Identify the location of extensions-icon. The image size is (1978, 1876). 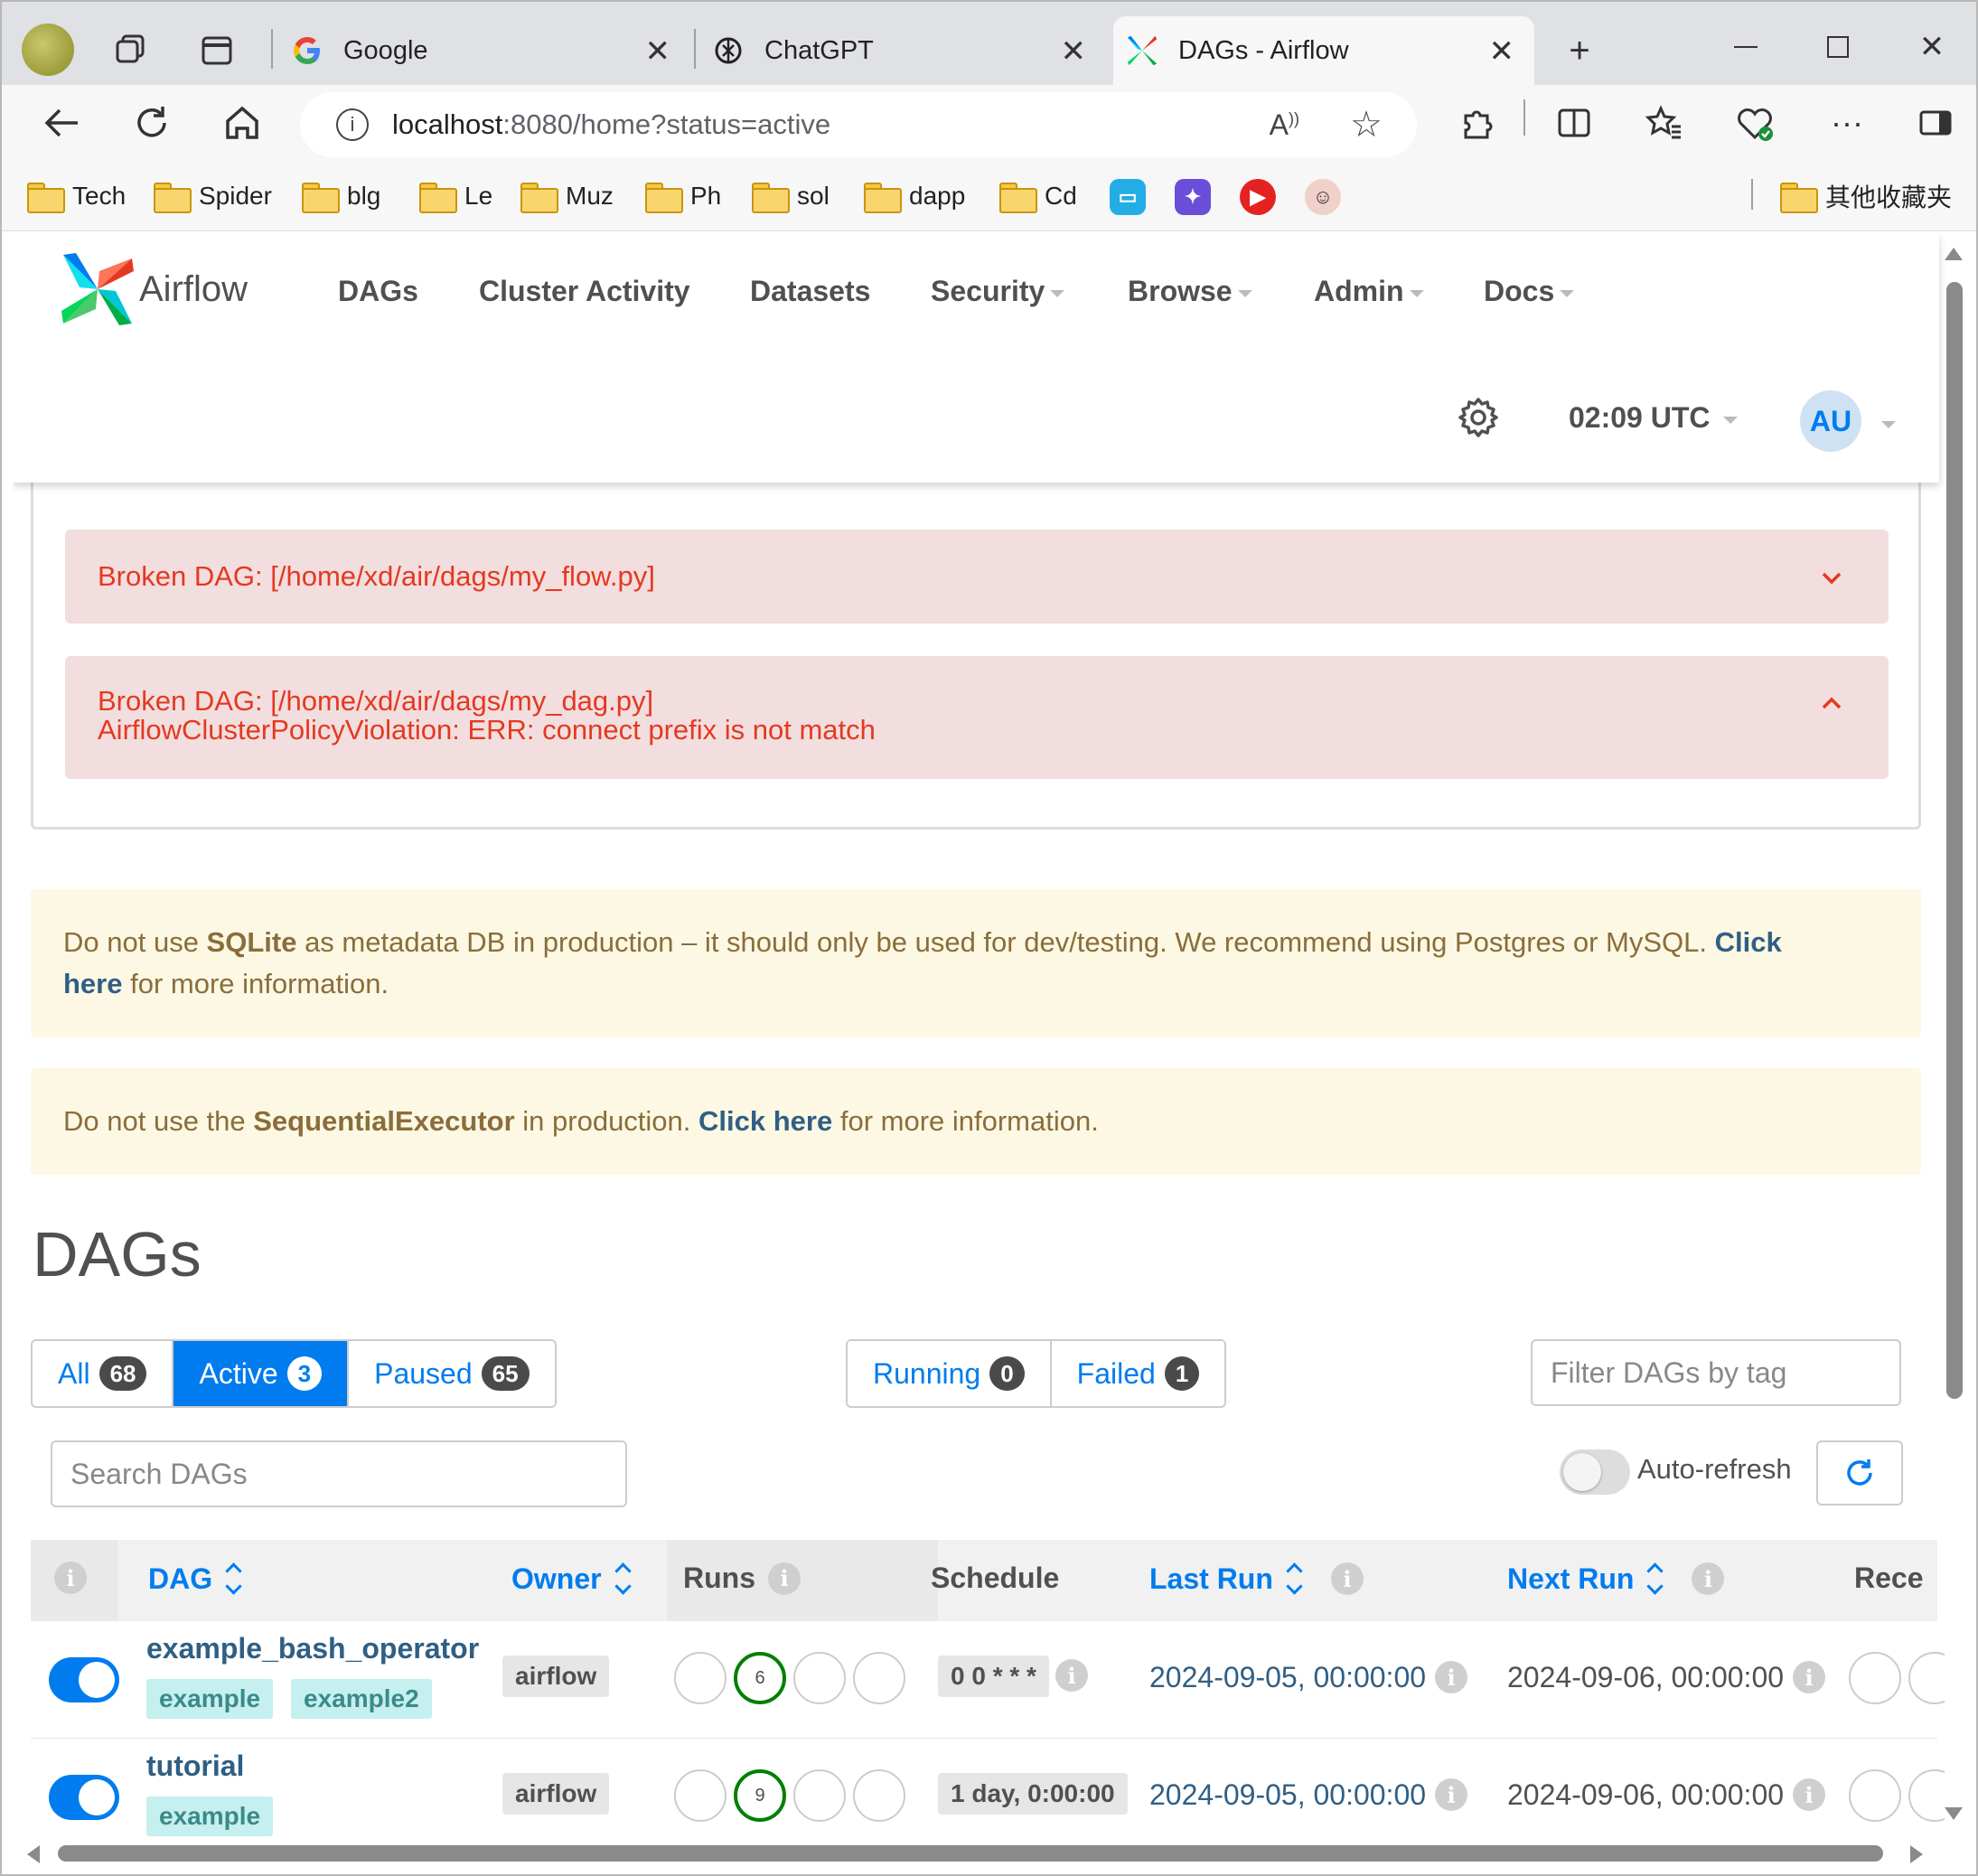
(1476, 123).